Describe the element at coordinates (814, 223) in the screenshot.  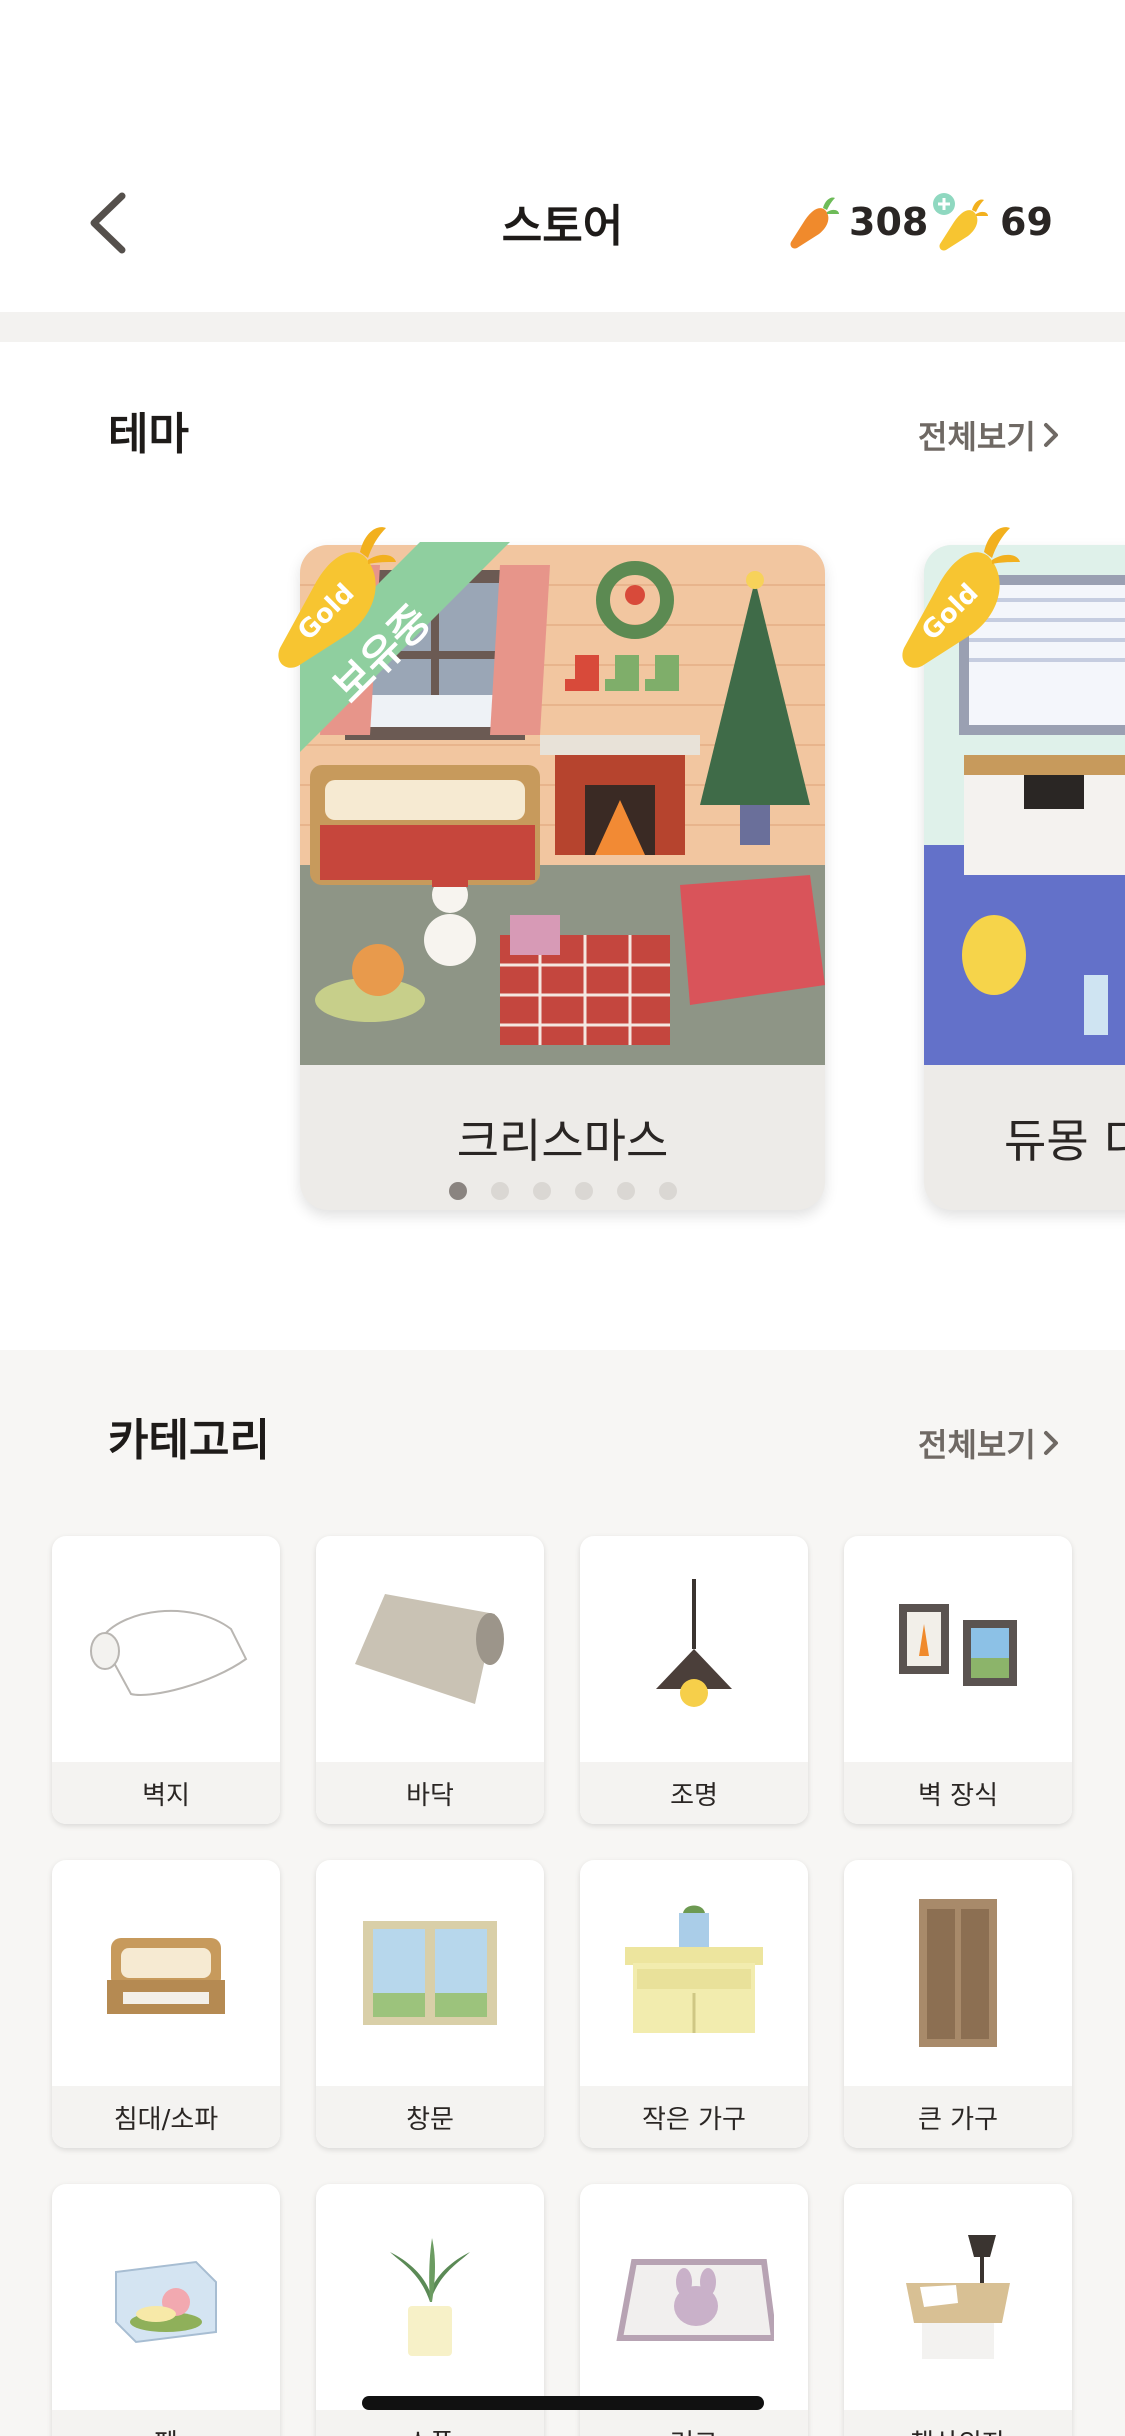
I see `carrot-icon` at that location.